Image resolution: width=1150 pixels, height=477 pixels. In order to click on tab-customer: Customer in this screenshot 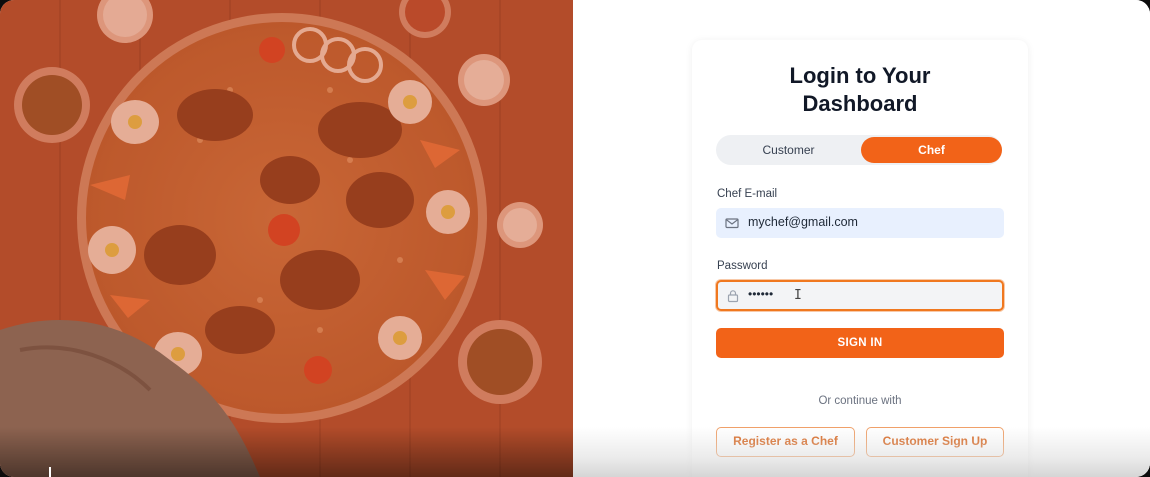, I will do `click(788, 150)`.